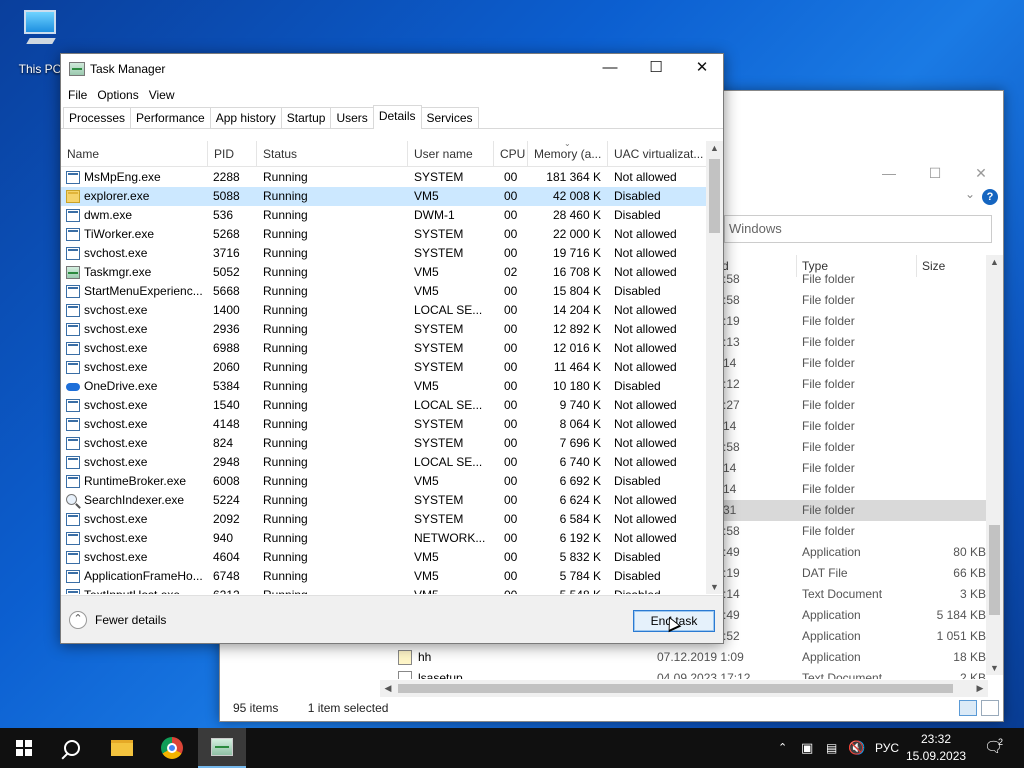  I want to click on cell-memory: 16 708 K, so click(576, 272).